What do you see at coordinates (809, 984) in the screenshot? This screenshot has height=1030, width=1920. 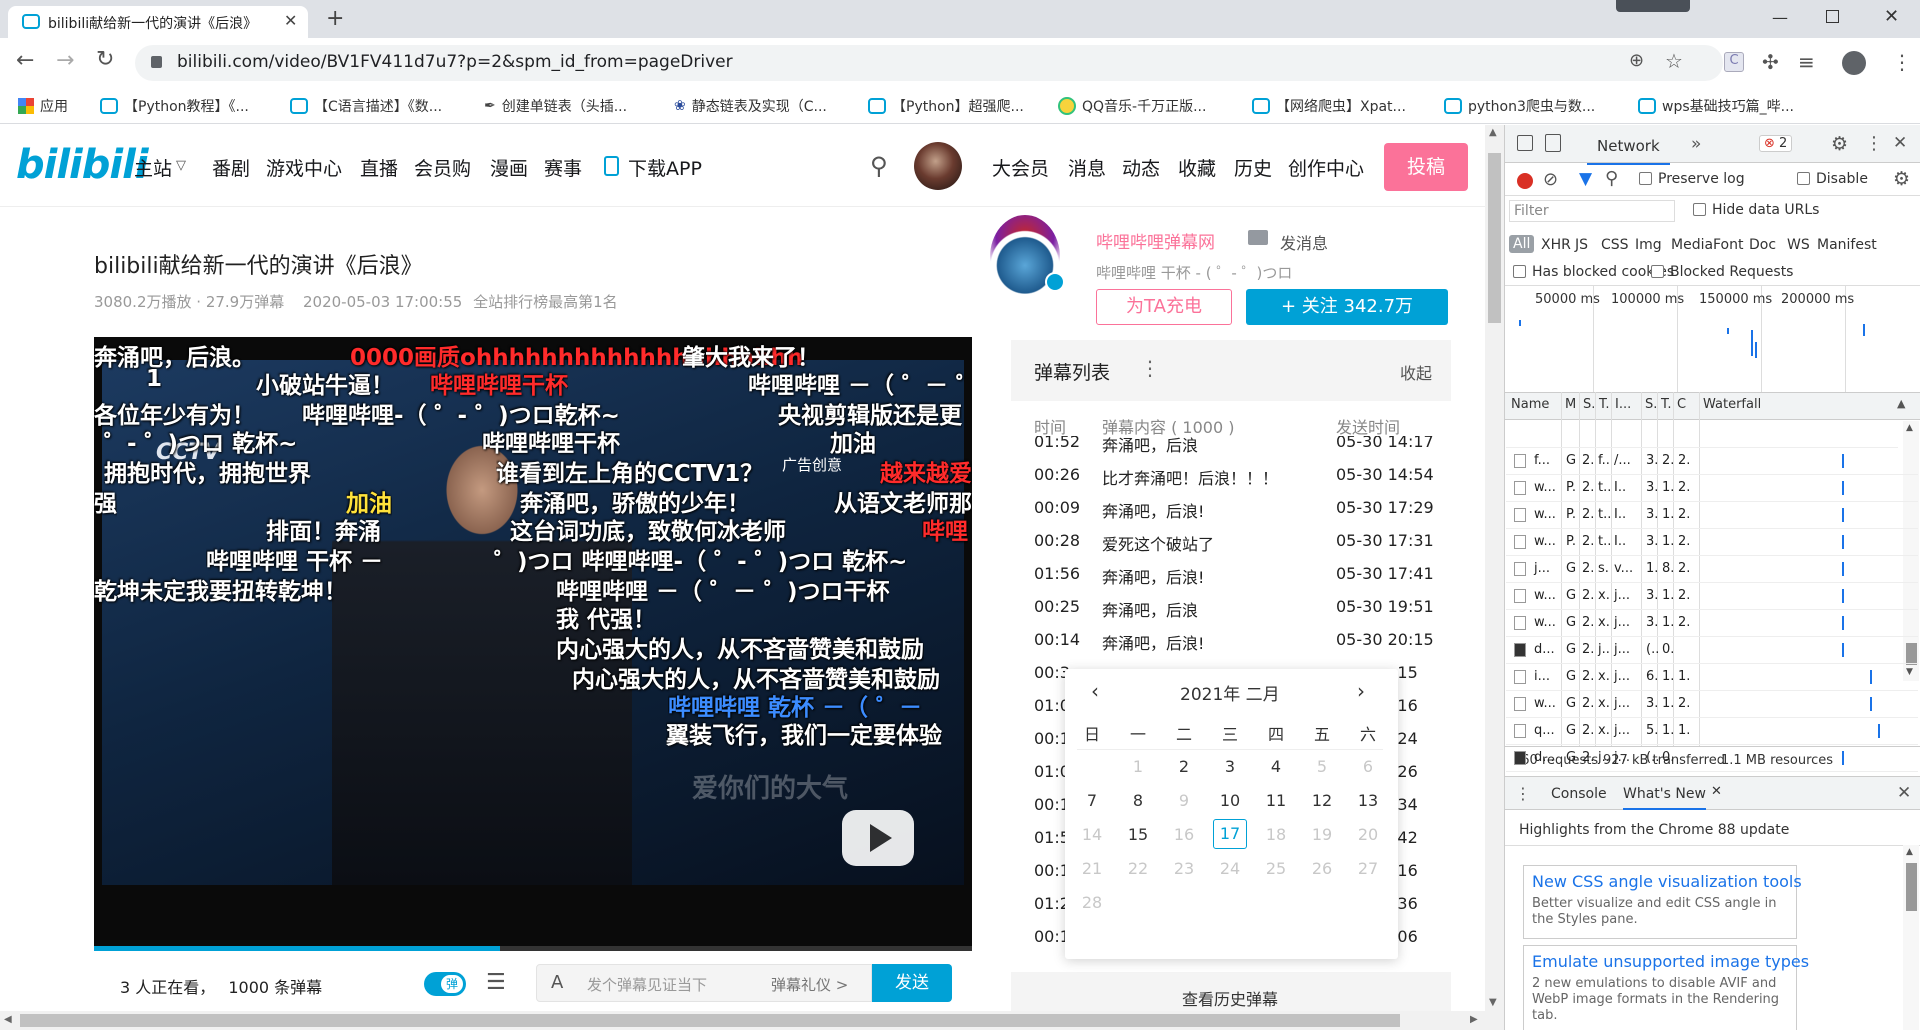 I see `danmaku-etiquette-link: 弹幕礼仪 >` at bounding box center [809, 984].